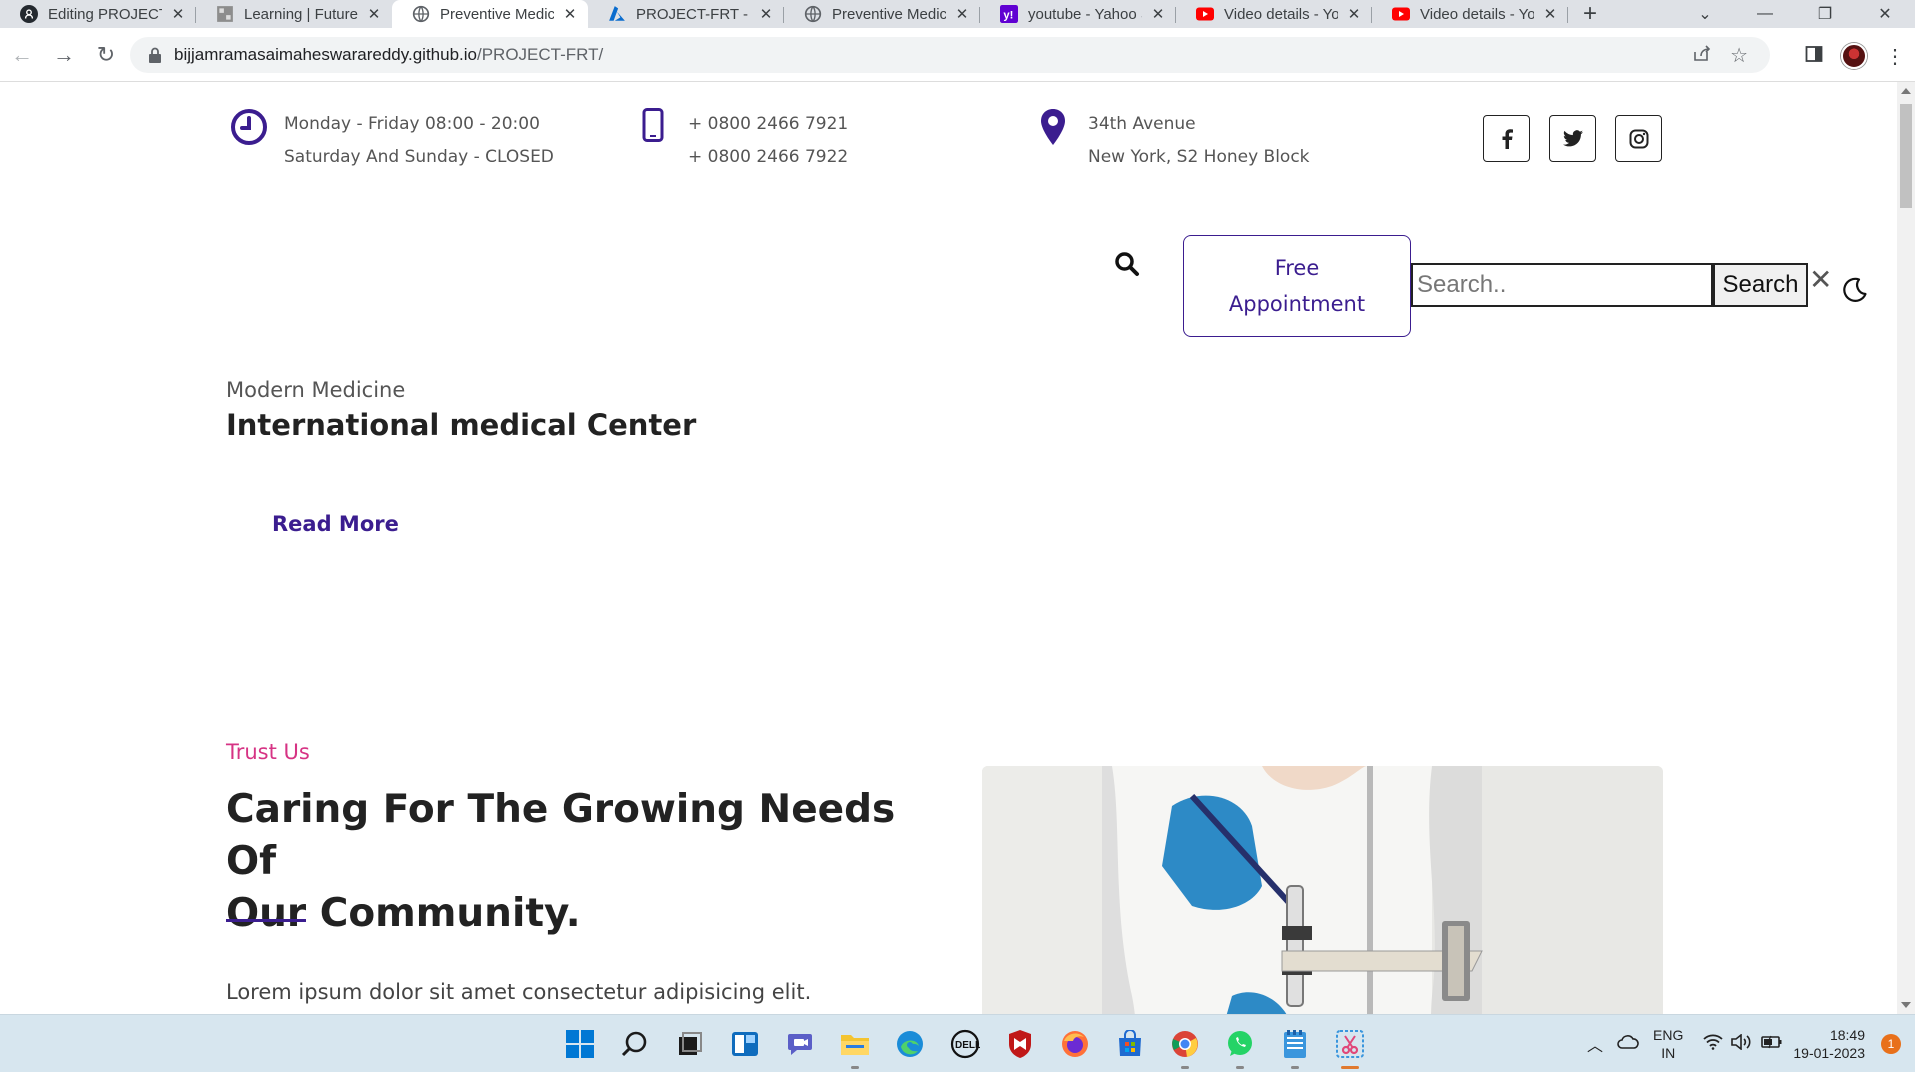  I want to click on lock-icon, so click(155, 55).